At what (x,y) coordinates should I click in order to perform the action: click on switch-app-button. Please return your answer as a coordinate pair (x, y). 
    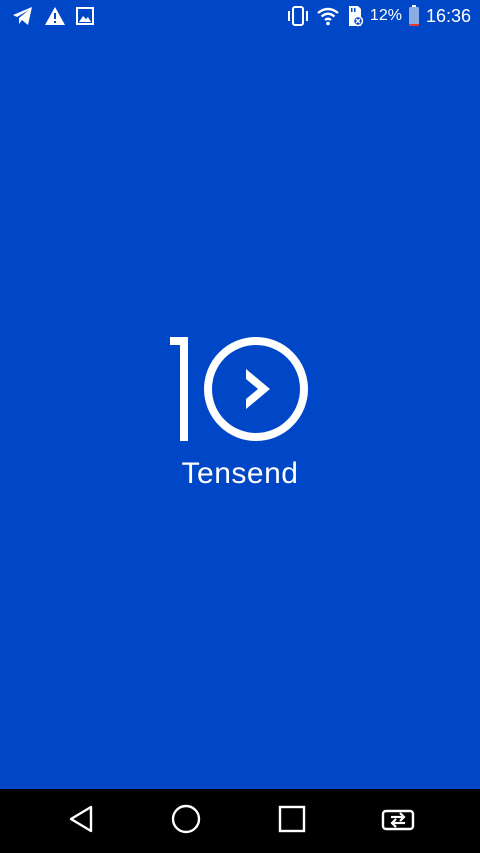
    Looking at the image, I should click on (398, 821).